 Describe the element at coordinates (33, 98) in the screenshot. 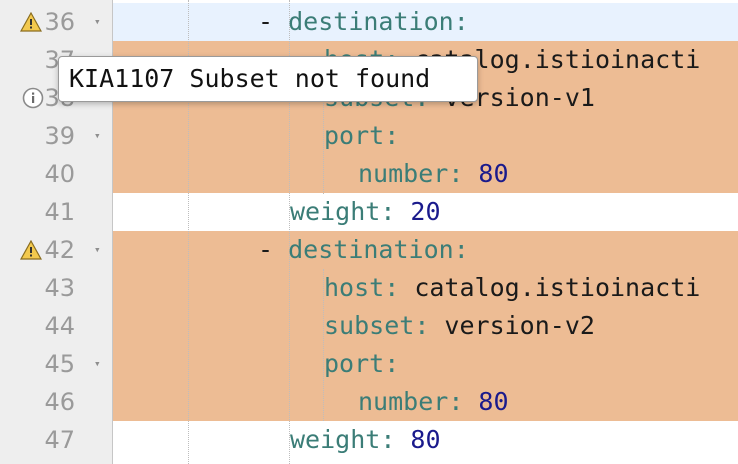

I see `info-icon` at that location.